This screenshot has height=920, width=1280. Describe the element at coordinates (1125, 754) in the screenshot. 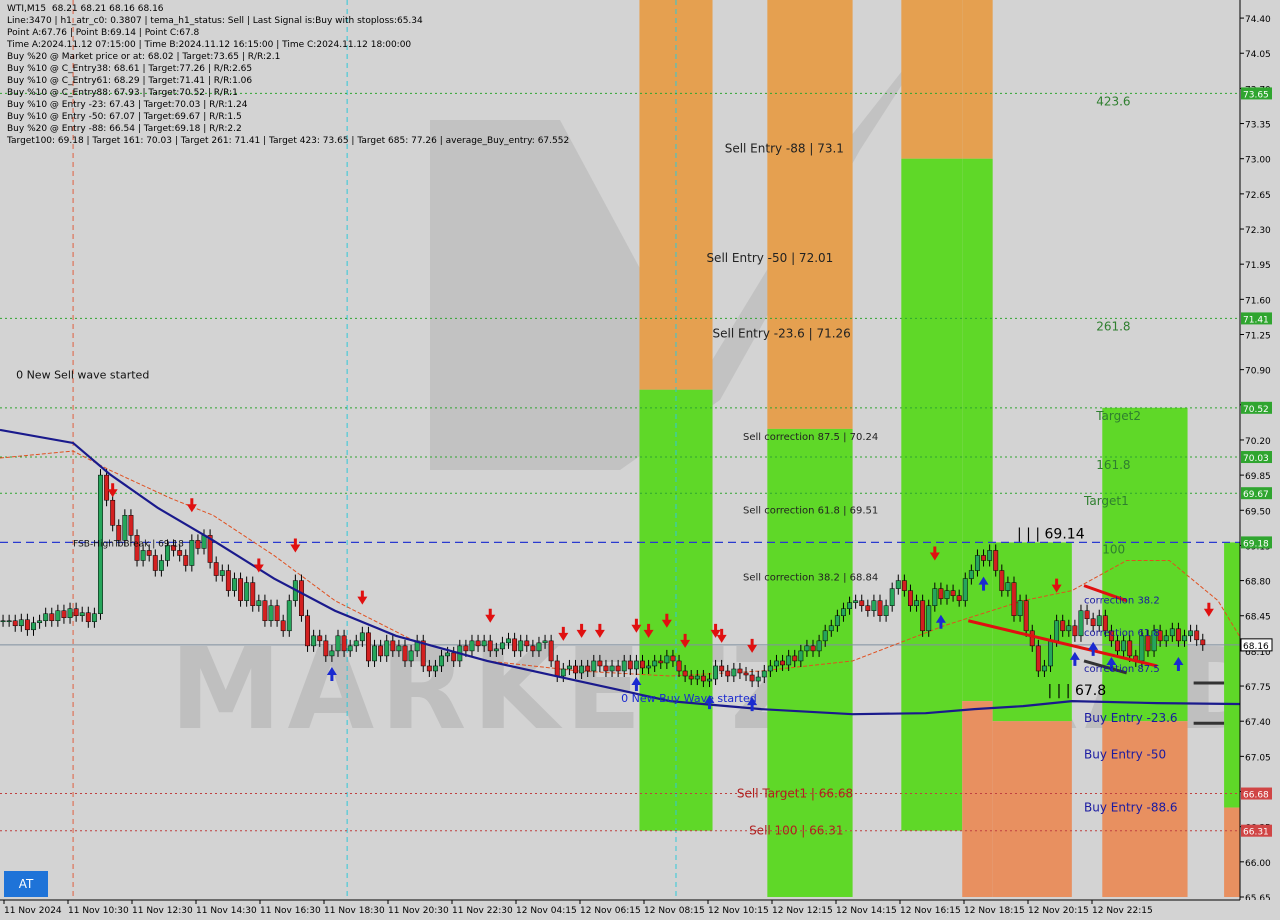

I see `buy-level-label: Buy Entry -50` at that location.